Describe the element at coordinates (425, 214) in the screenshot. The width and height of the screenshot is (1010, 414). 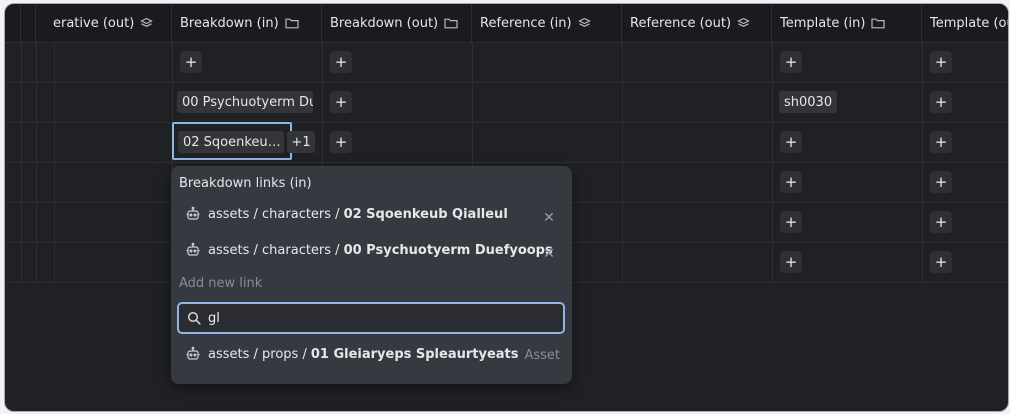
I see `link-name: 02 Sqoenkeub Qialleul` at that location.